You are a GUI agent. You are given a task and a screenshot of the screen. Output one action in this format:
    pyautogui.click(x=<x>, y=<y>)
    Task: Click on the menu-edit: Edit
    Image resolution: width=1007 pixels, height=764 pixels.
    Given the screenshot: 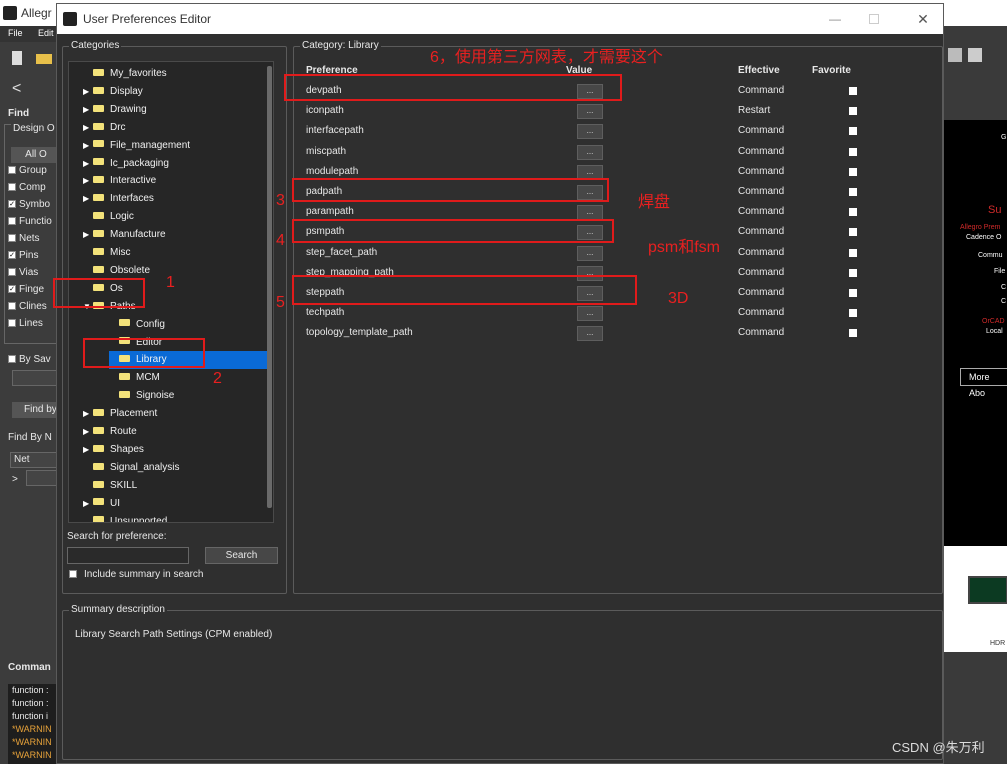 What is the action you would take?
    pyautogui.click(x=46, y=33)
    